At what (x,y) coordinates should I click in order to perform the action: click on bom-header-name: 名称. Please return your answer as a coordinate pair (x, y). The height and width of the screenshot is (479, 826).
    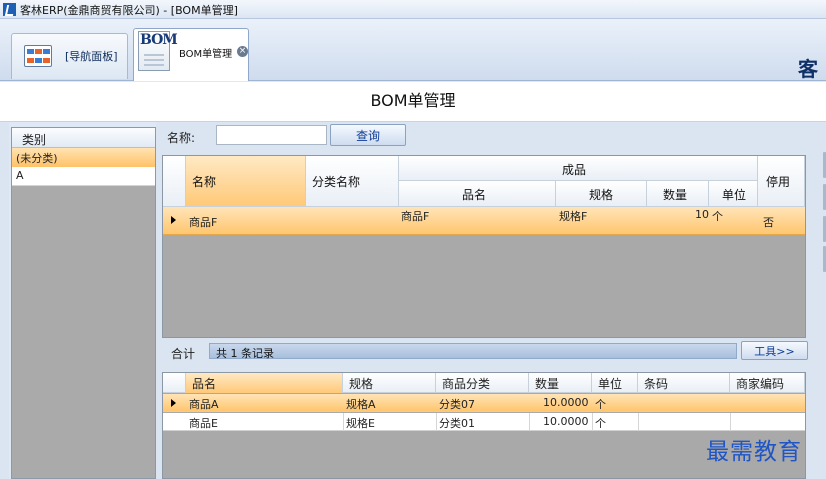
    Looking at the image, I should click on (246, 181).